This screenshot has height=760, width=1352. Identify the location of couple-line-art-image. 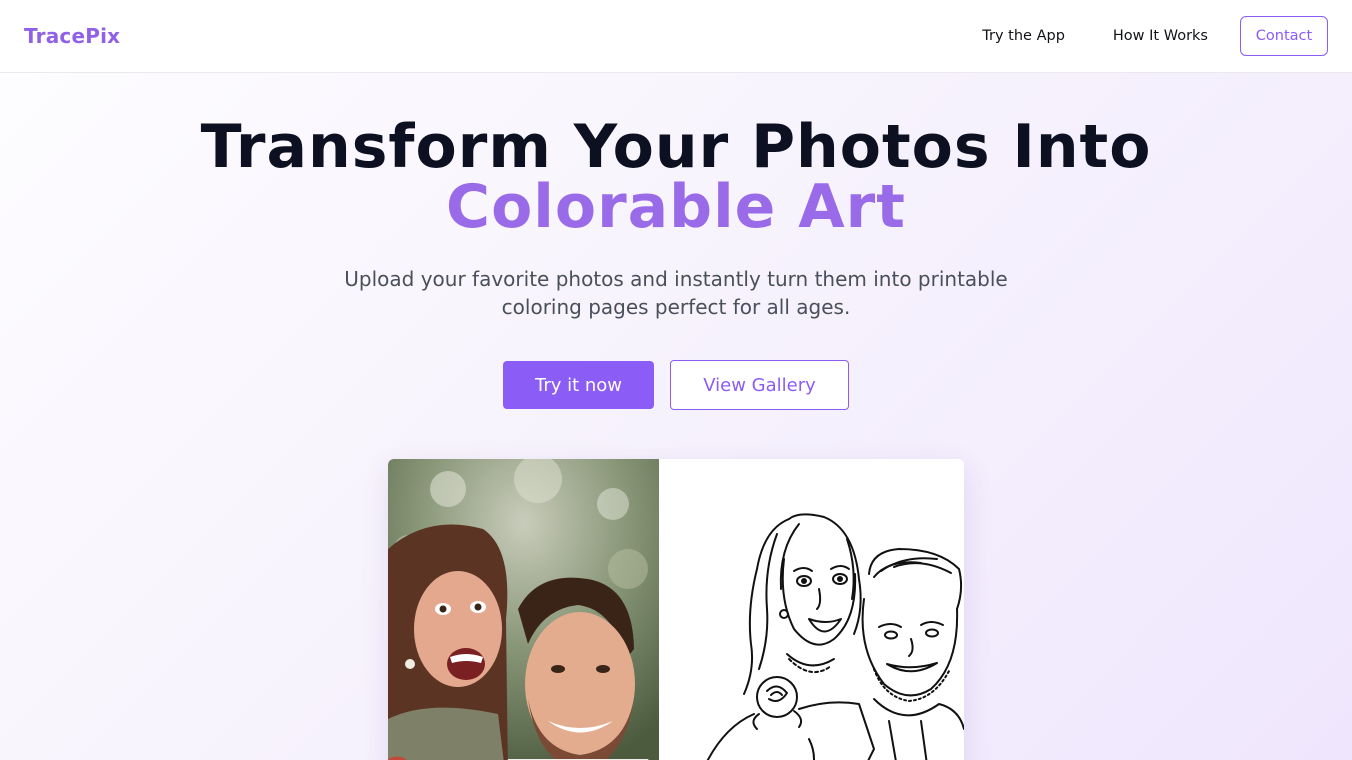
(835, 636).